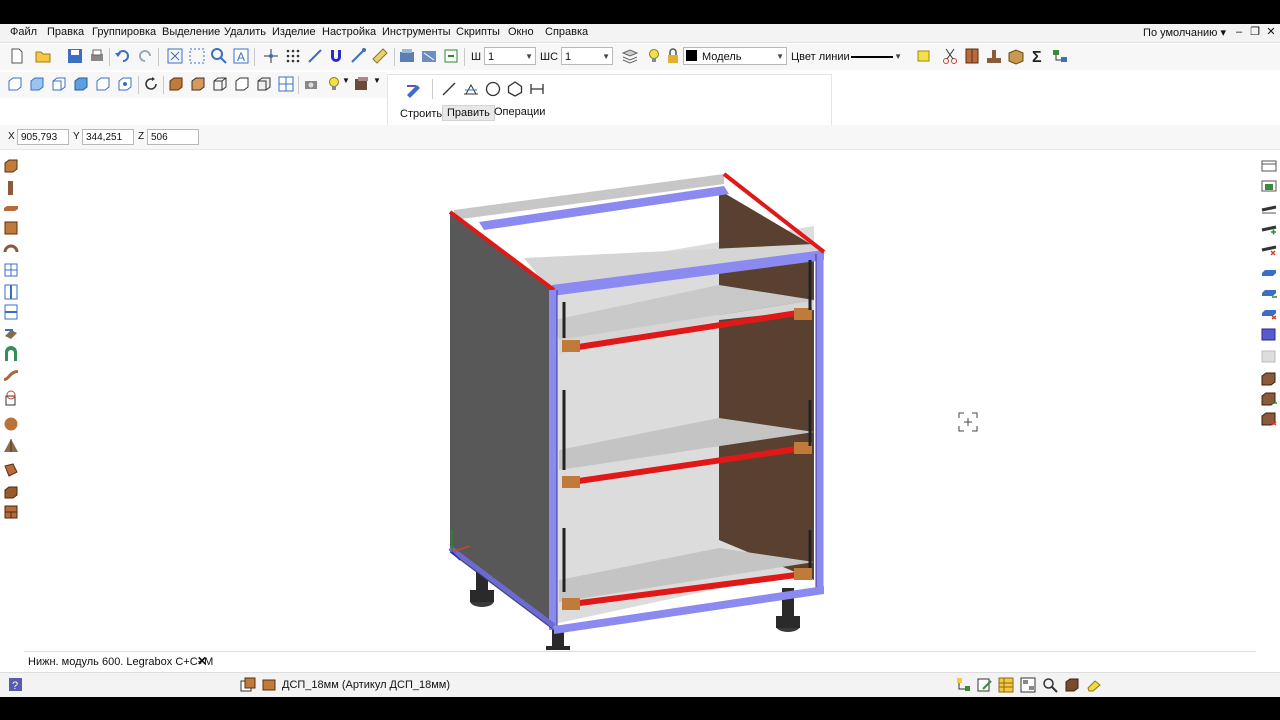 This screenshot has height=720, width=1280. What do you see at coordinates (994, 56) in the screenshot?
I see `stamp-icon` at bounding box center [994, 56].